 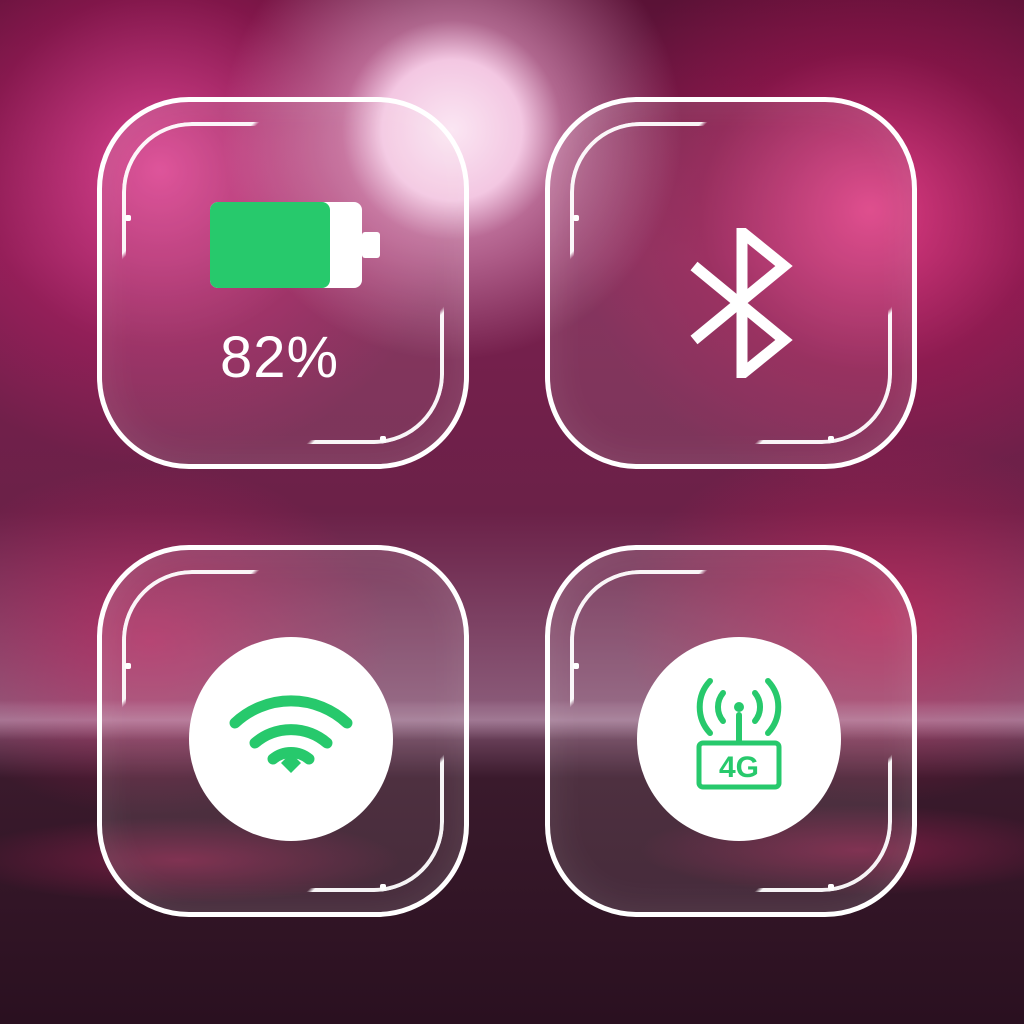 I want to click on cellular-widget: 4G, so click(x=731, y=731).